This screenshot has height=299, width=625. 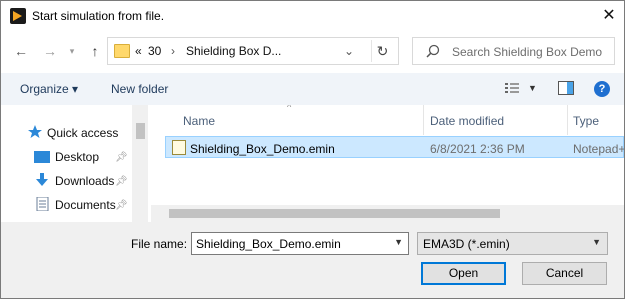 What do you see at coordinates (95, 51) in the screenshot?
I see `up-button: ↑` at bounding box center [95, 51].